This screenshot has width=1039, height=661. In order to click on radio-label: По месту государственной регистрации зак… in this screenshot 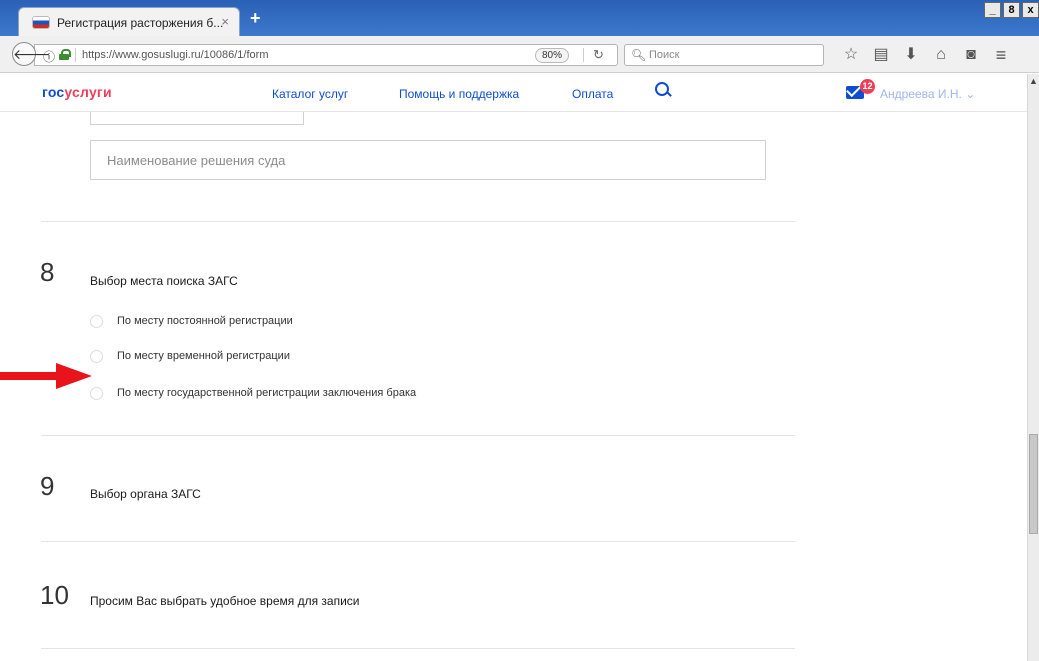, I will do `click(266, 393)`.